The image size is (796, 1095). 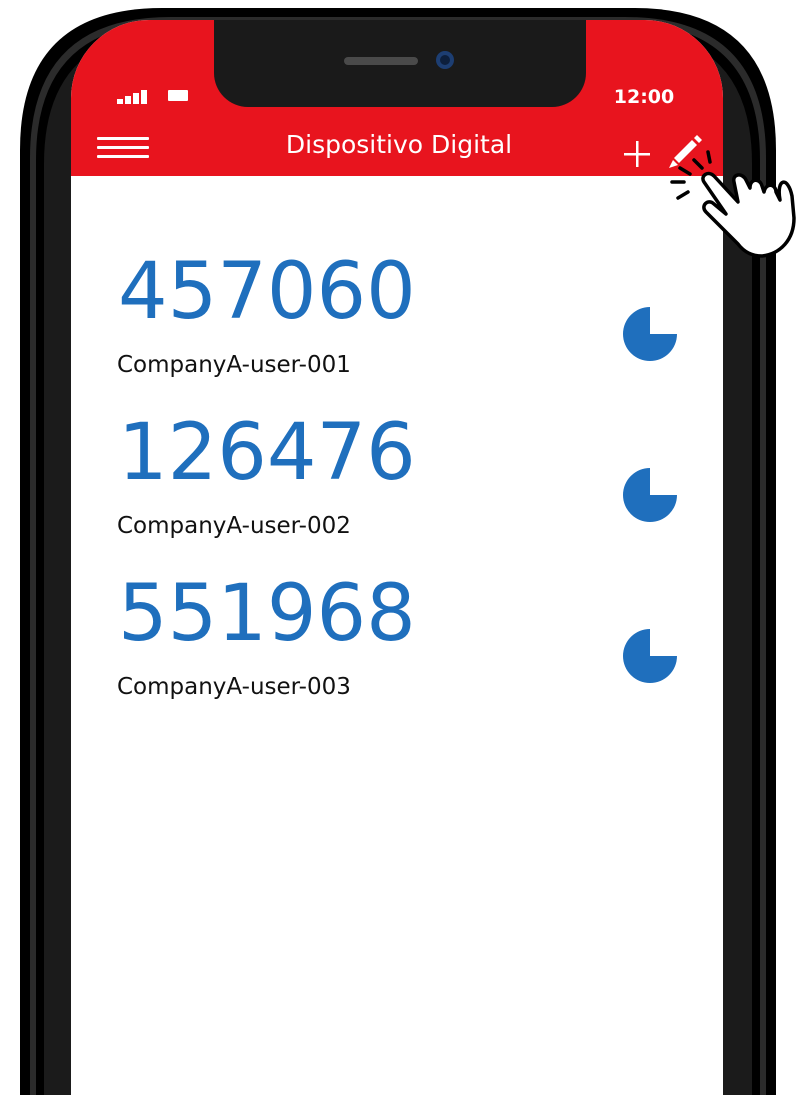 I want to click on account-name: CompanyA-user-003, so click(x=234, y=687).